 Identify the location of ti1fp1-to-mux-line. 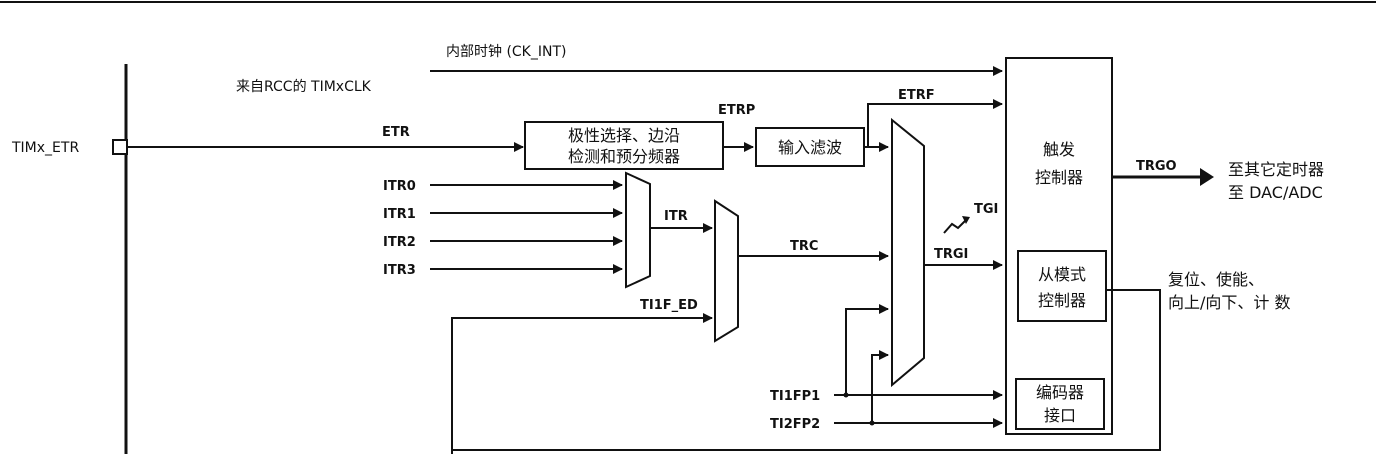
(867, 349).